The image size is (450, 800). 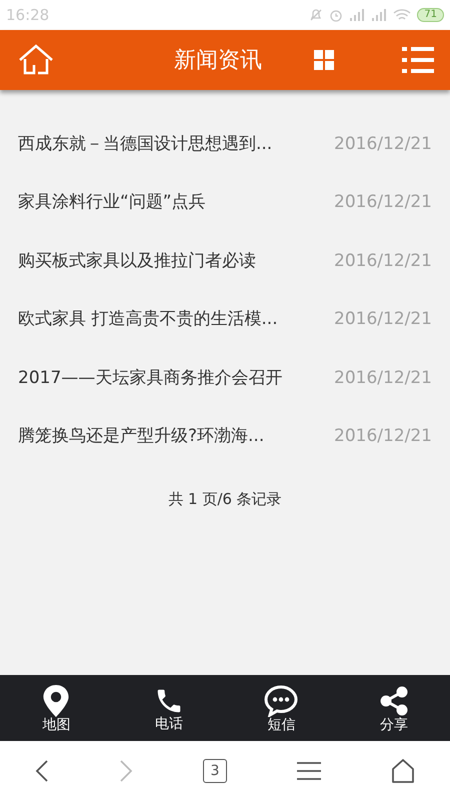 I want to click on grid-icon, so click(x=324, y=60).